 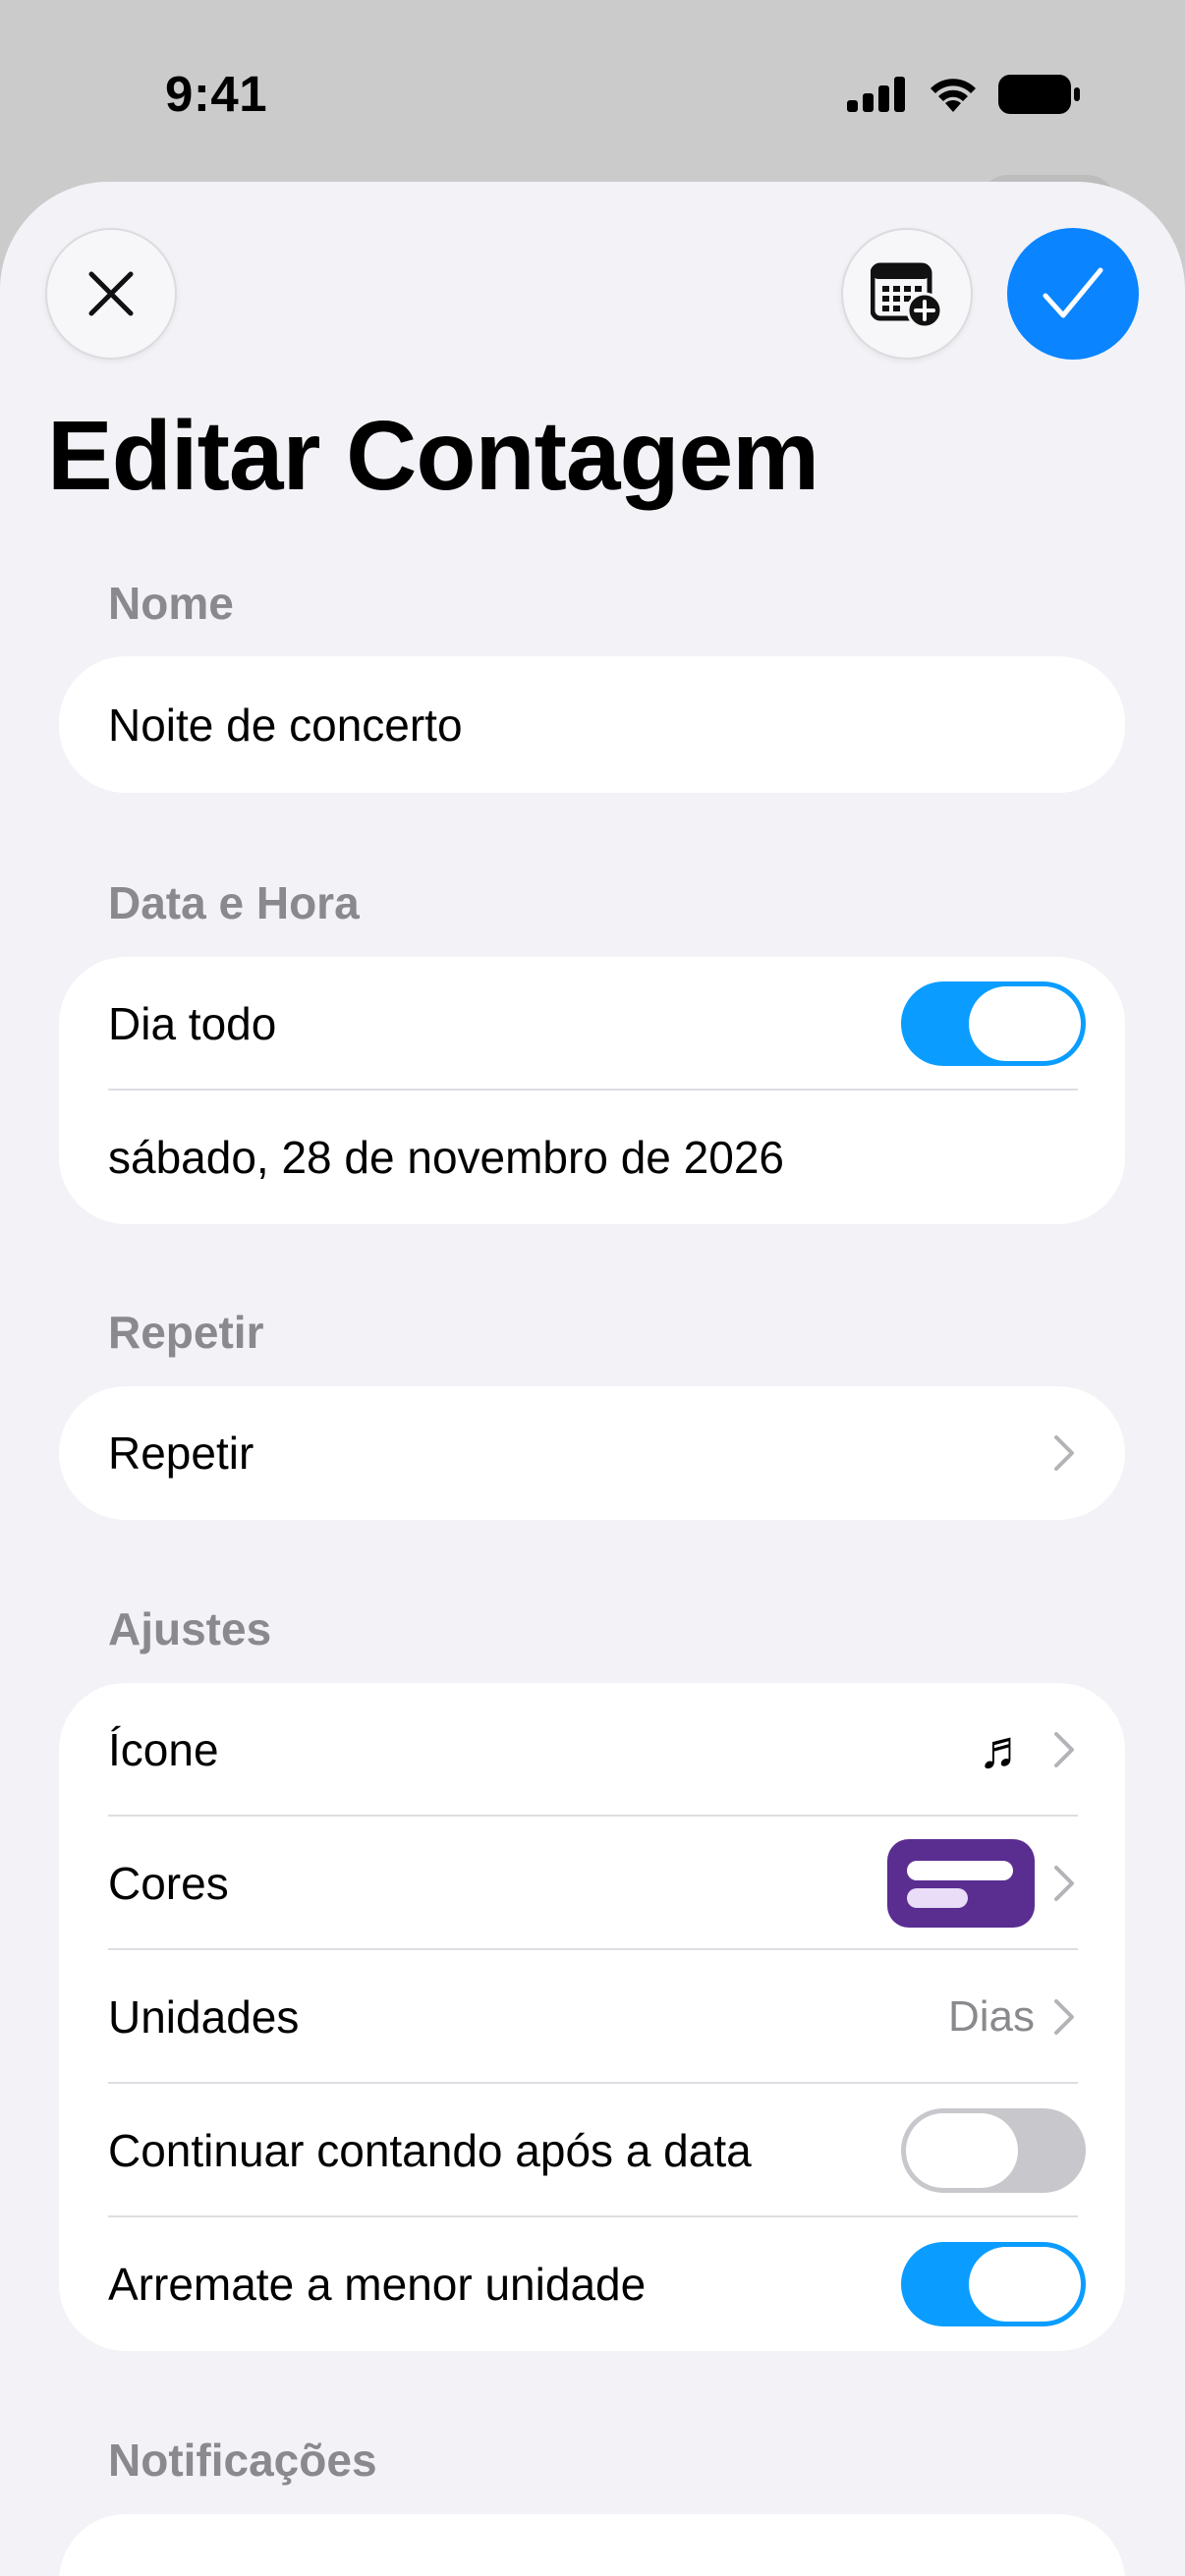 What do you see at coordinates (876, 94) in the screenshot?
I see `cellular-signal-icon` at bounding box center [876, 94].